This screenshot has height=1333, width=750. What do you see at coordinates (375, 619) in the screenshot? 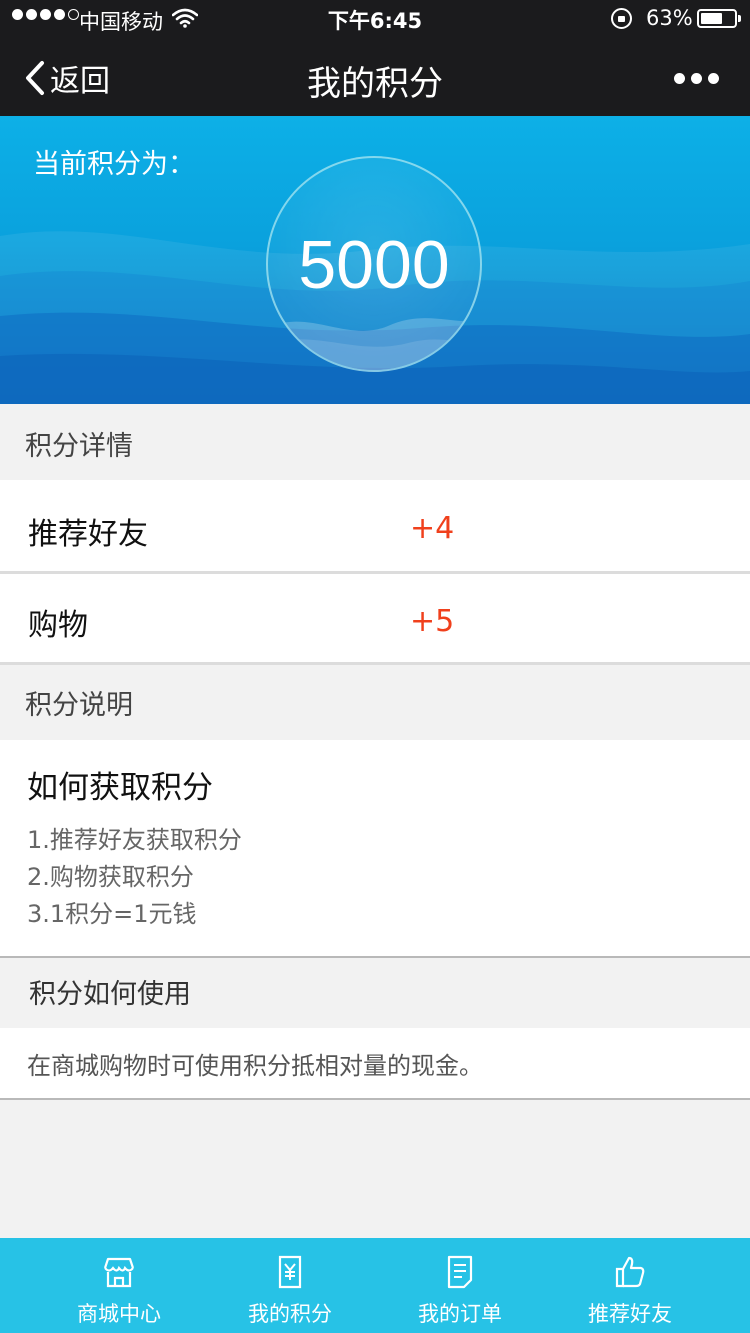
I see `points-detail-row: 购物 +5` at bounding box center [375, 619].